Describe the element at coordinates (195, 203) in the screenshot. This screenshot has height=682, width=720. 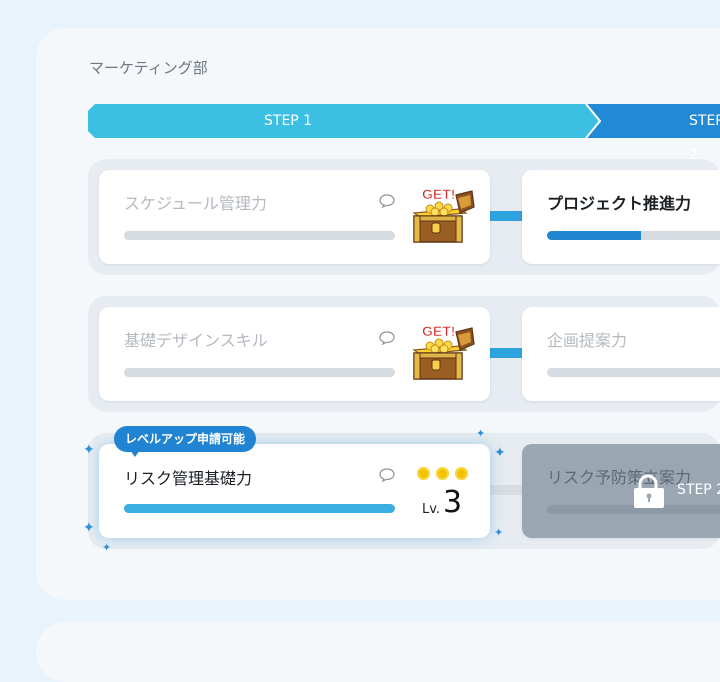
I see `skill-title: スケジュール管理力` at that location.